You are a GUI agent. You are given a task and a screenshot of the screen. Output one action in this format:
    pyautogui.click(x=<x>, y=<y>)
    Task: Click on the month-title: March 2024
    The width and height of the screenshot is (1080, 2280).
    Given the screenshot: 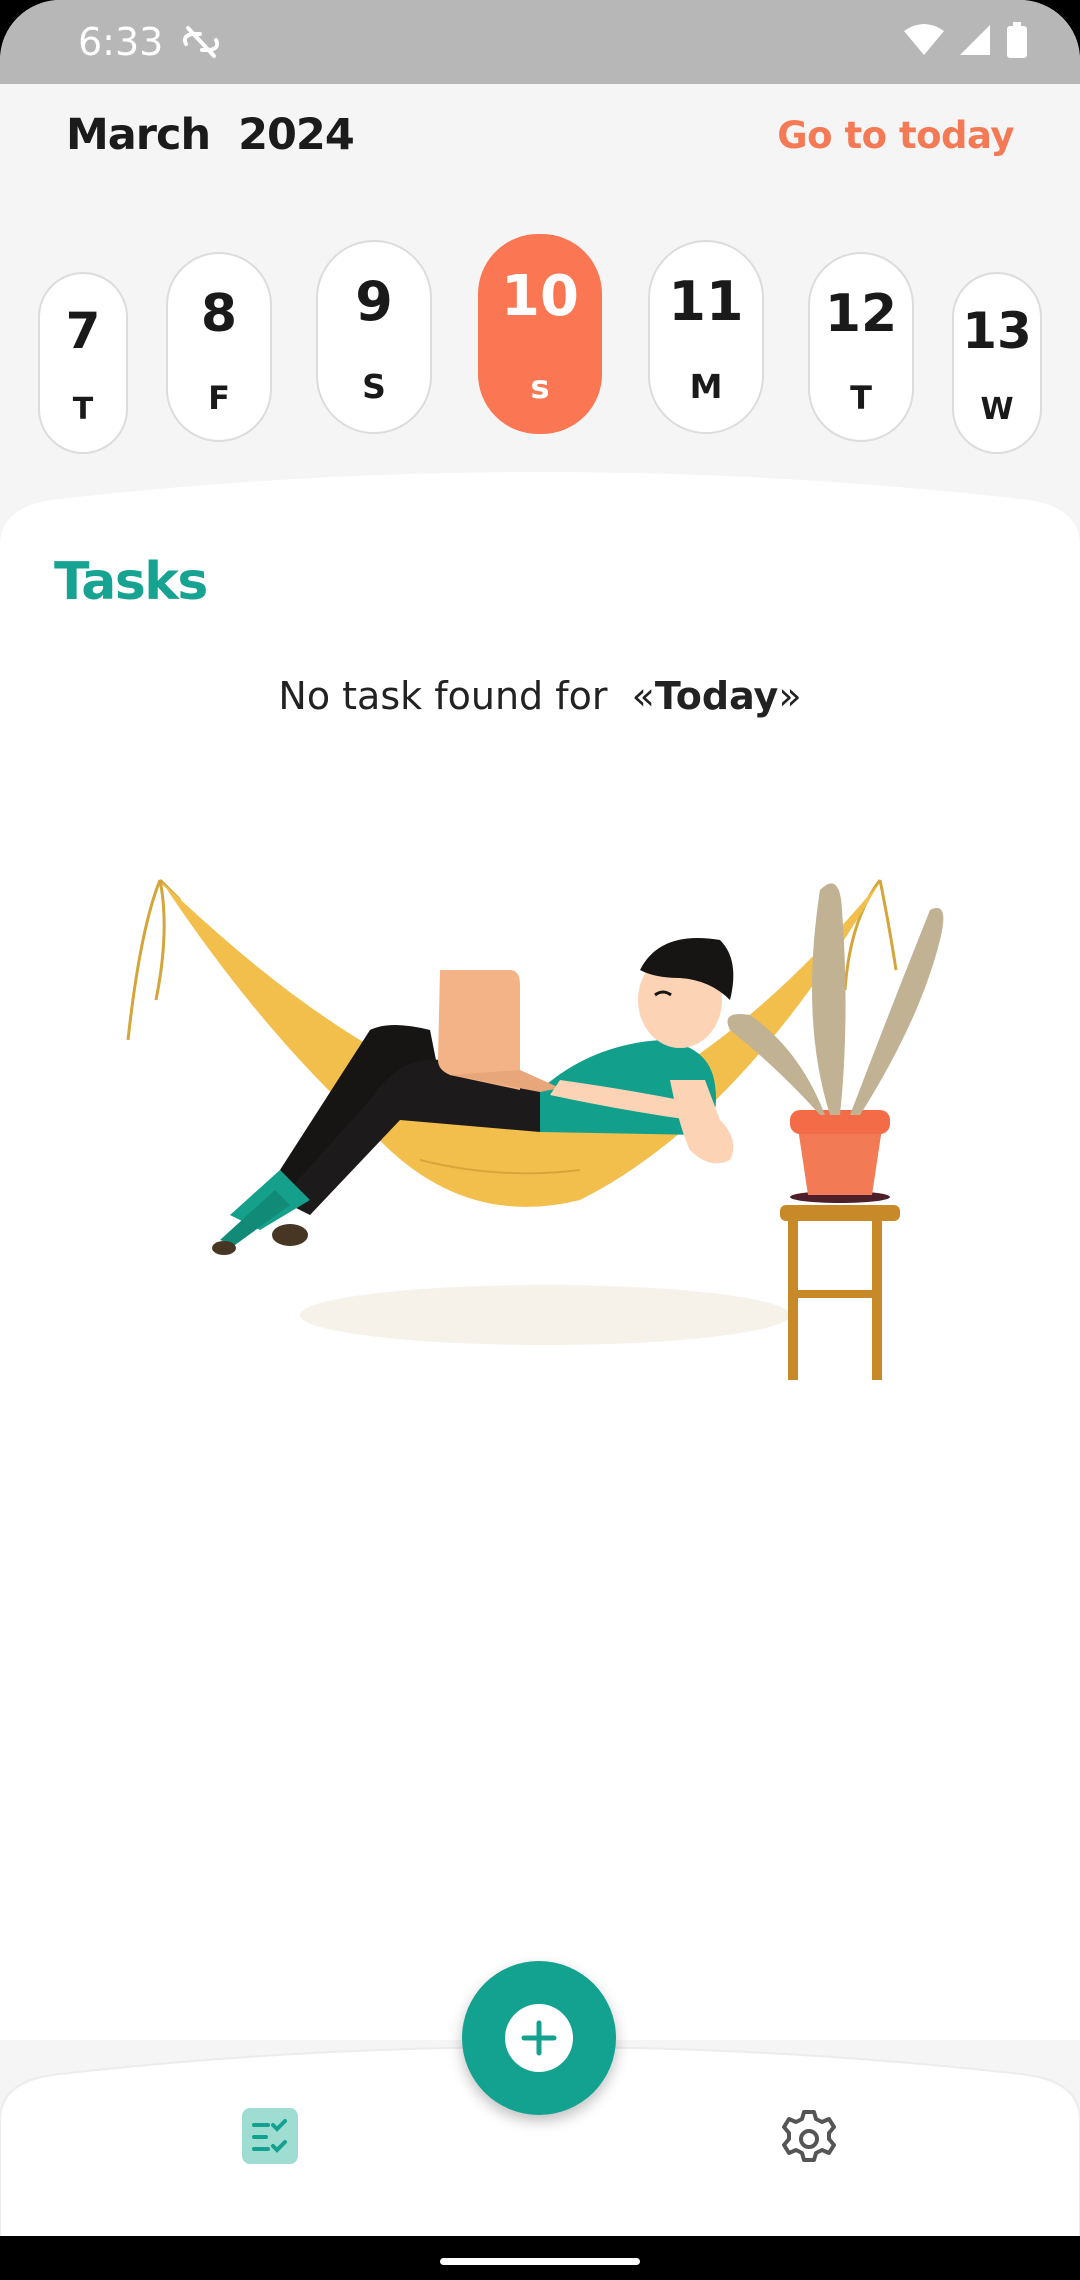 What is the action you would take?
    pyautogui.click(x=210, y=135)
    